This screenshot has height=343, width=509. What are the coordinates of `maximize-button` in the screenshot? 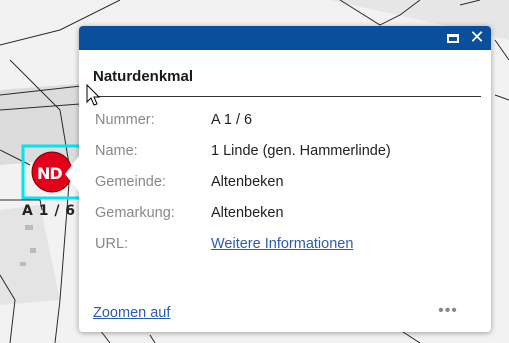 It's located at (453, 38).